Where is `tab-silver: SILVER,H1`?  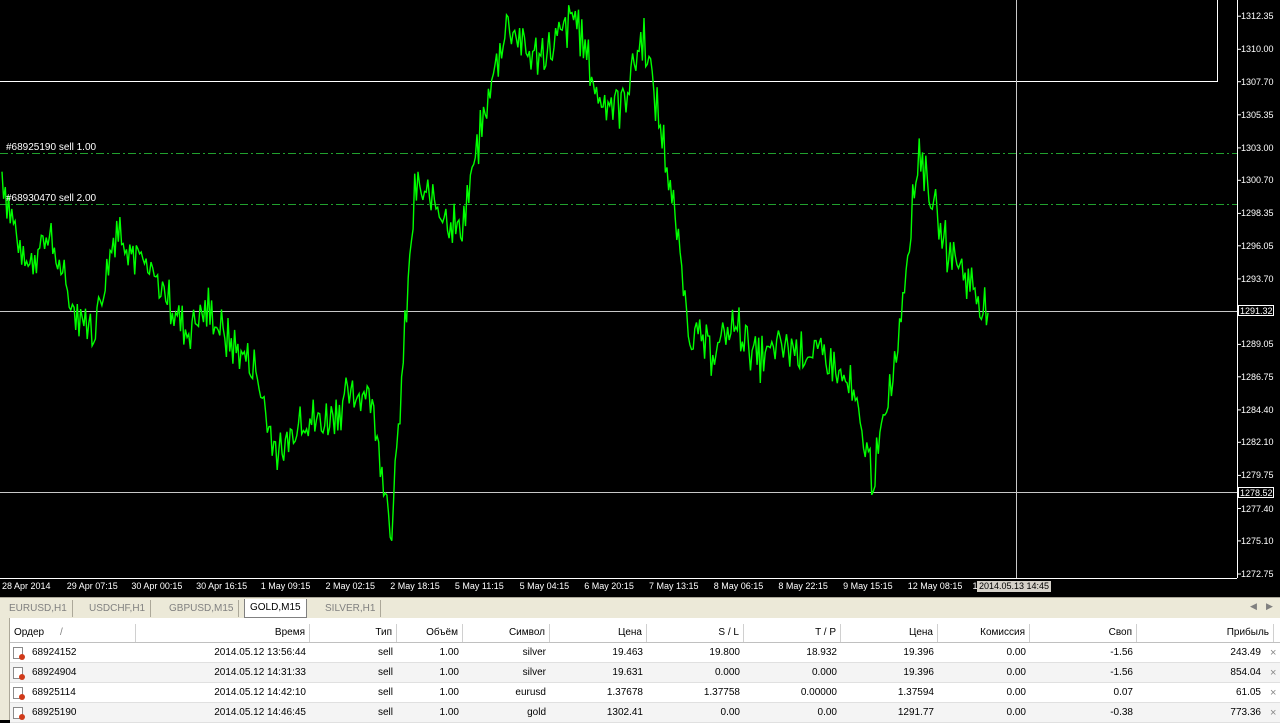
tab-silver: SILVER,H1 is located at coordinates (351, 608).